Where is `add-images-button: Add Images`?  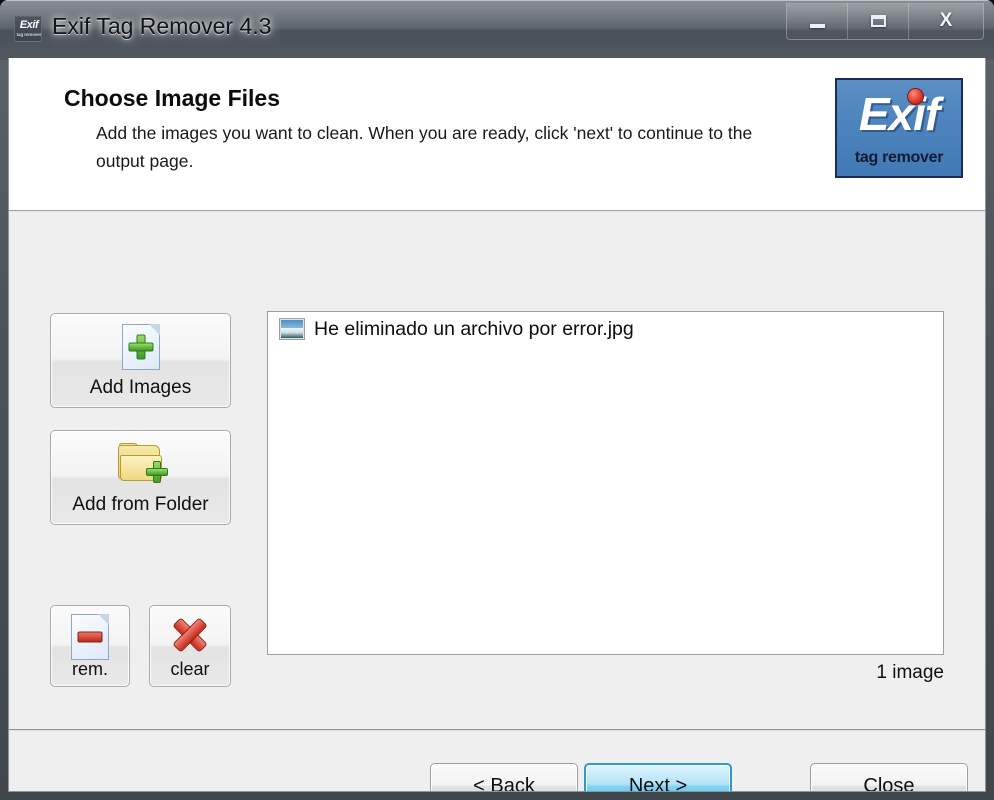 add-images-button: Add Images is located at coordinates (140, 360).